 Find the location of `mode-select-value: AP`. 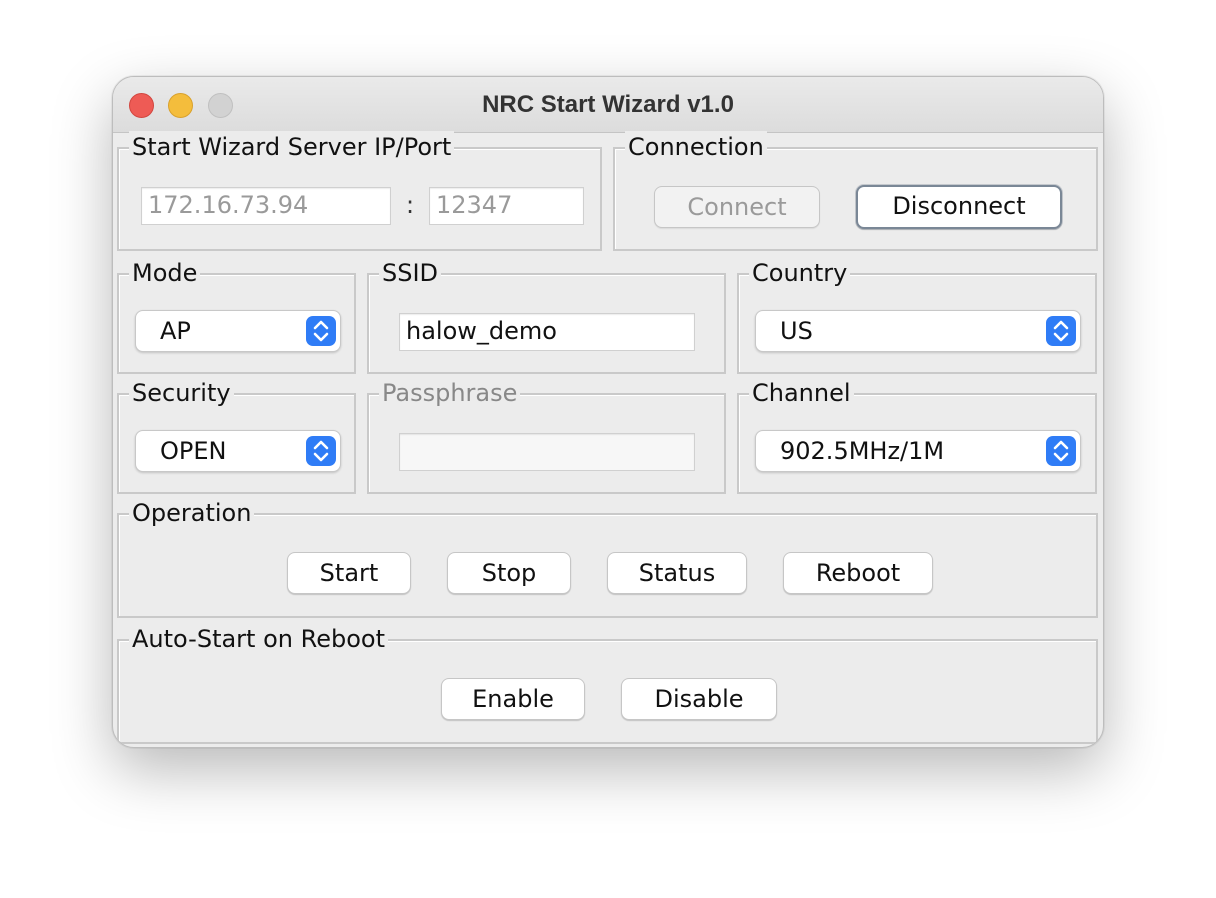

mode-select-value: AP is located at coordinates (175, 331).